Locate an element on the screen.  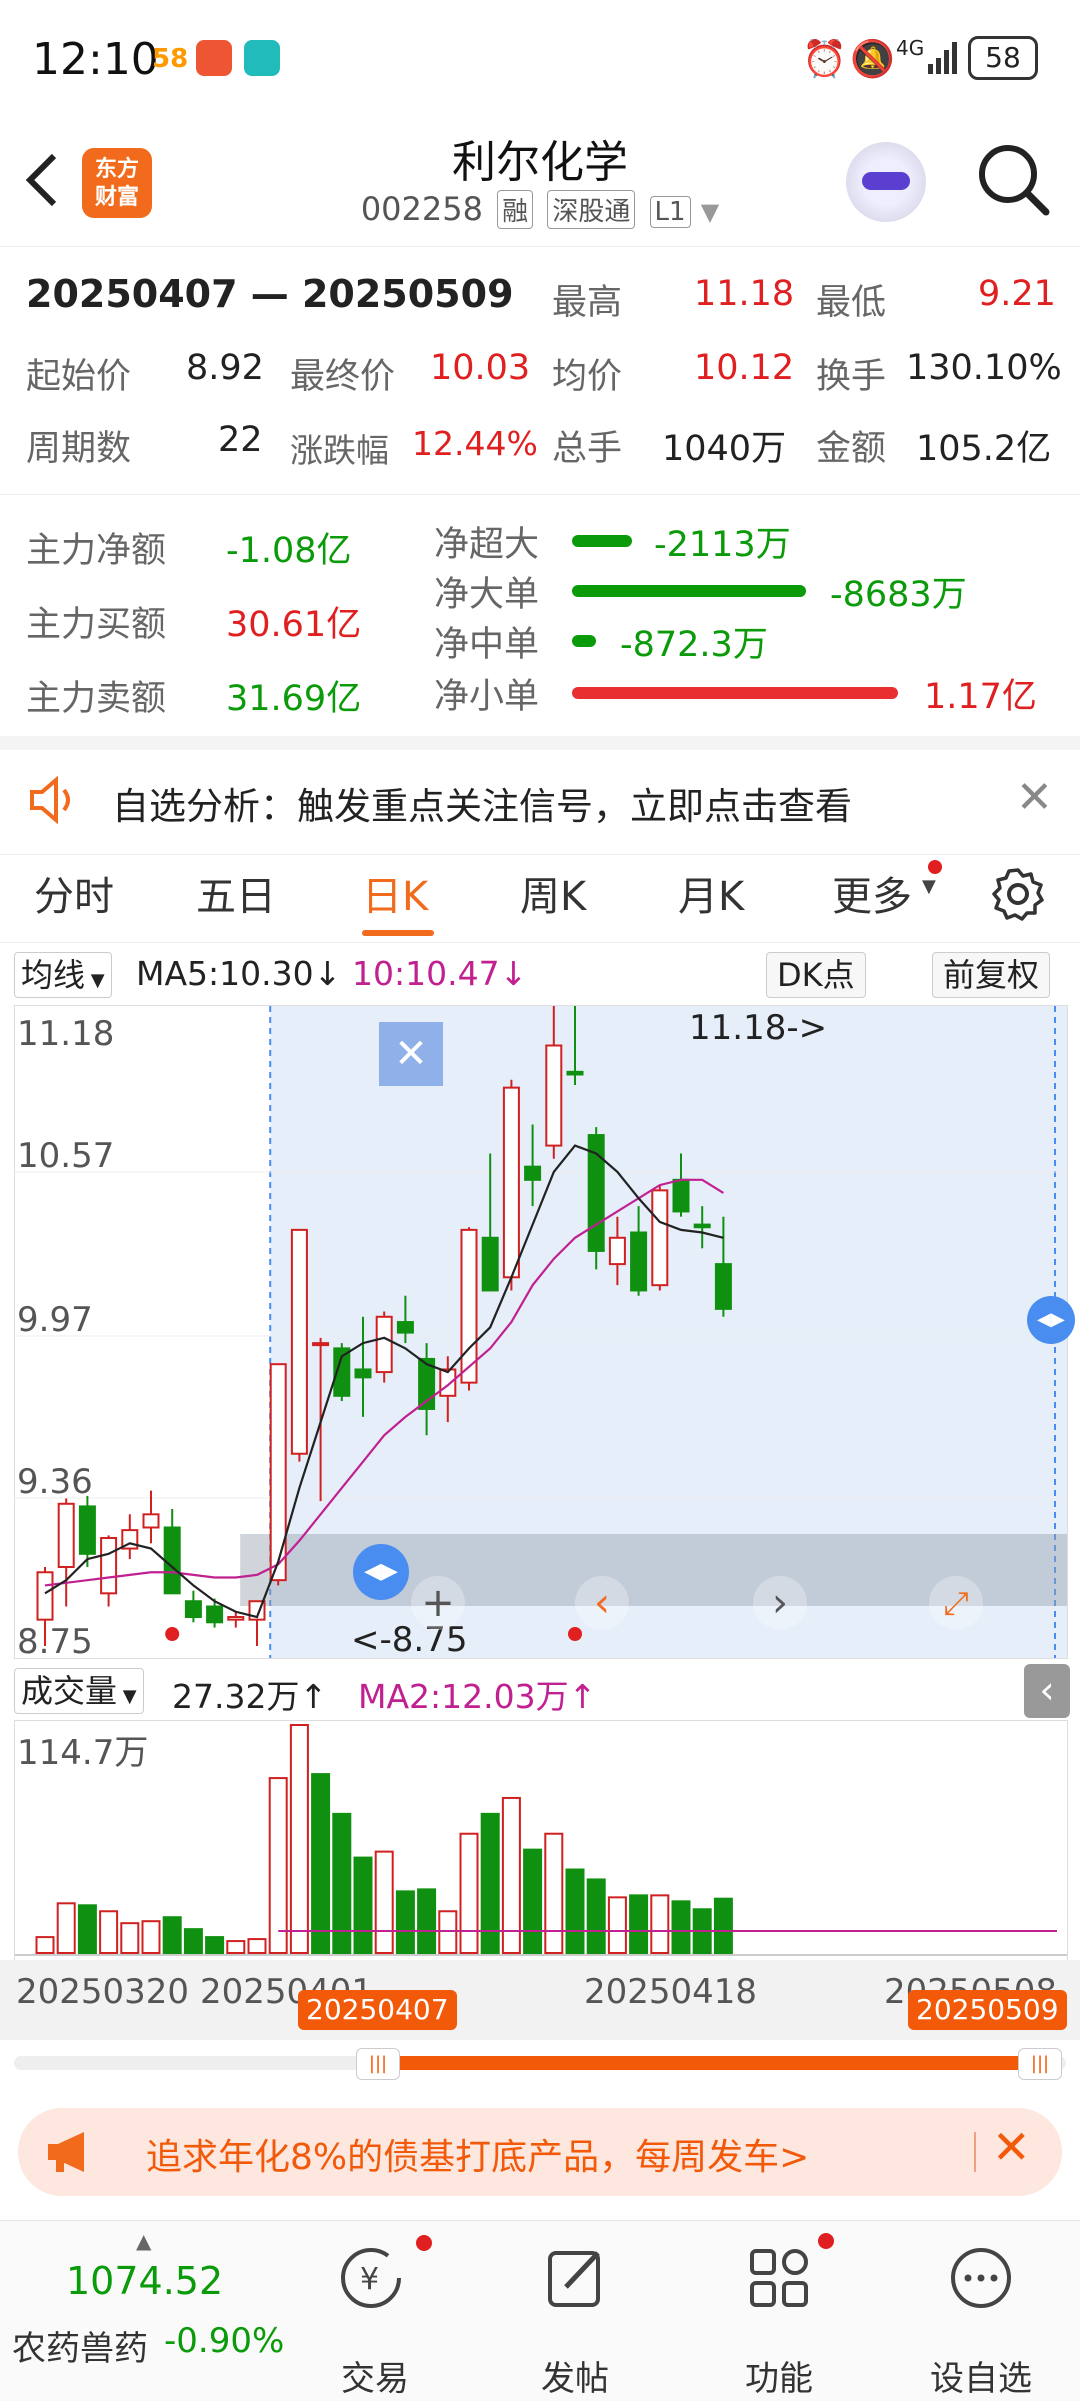
index-name: 农药兽药 is located at coordinates (80, 2345).